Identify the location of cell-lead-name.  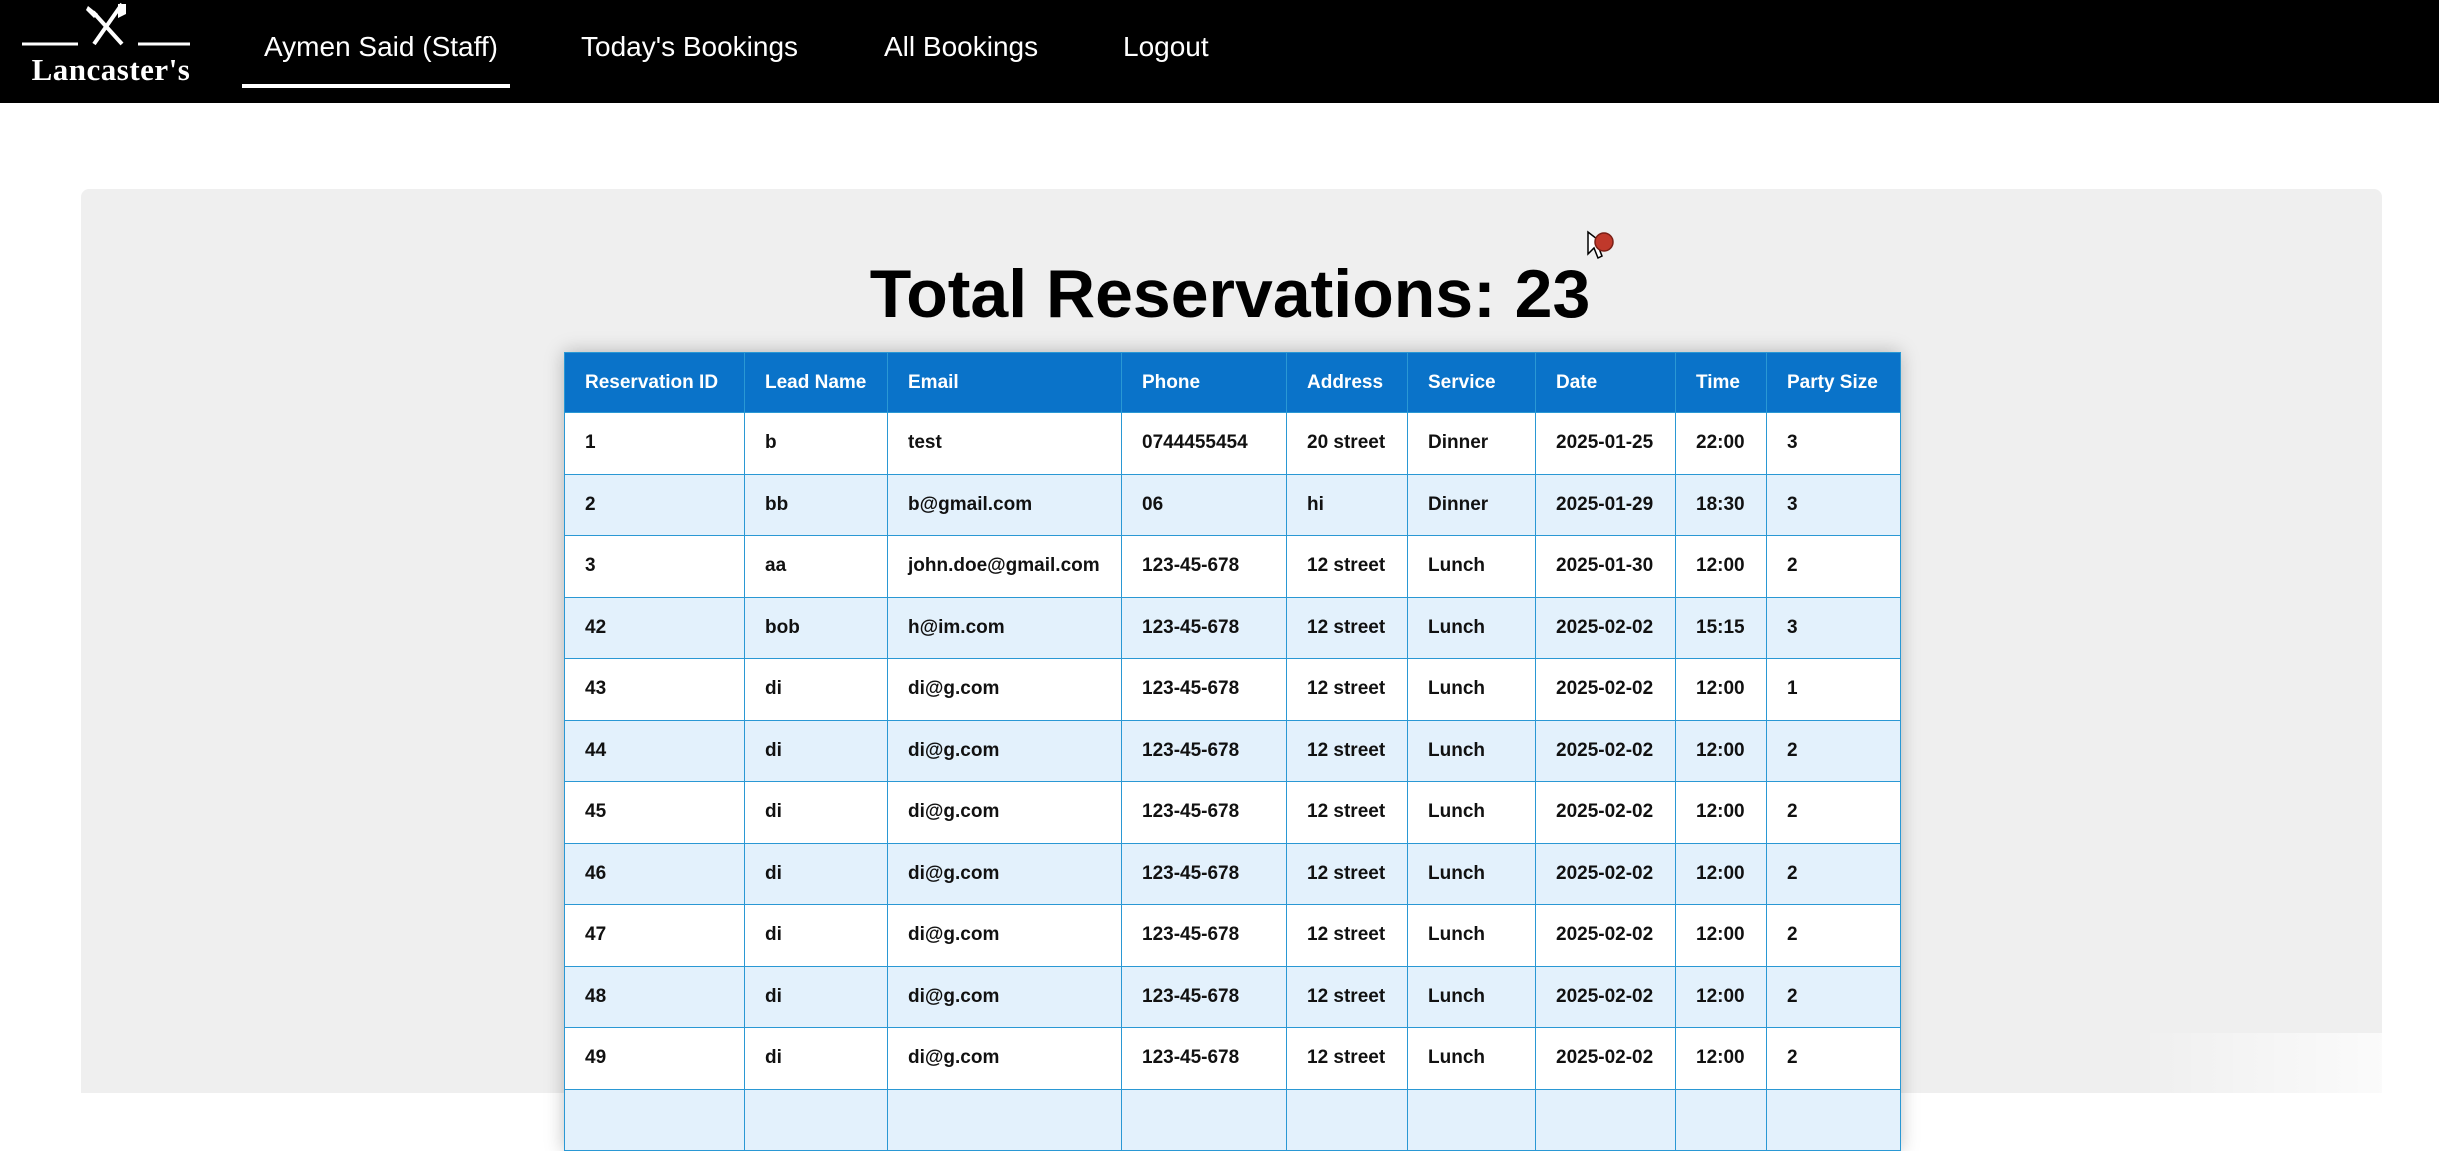
(816, 1120).